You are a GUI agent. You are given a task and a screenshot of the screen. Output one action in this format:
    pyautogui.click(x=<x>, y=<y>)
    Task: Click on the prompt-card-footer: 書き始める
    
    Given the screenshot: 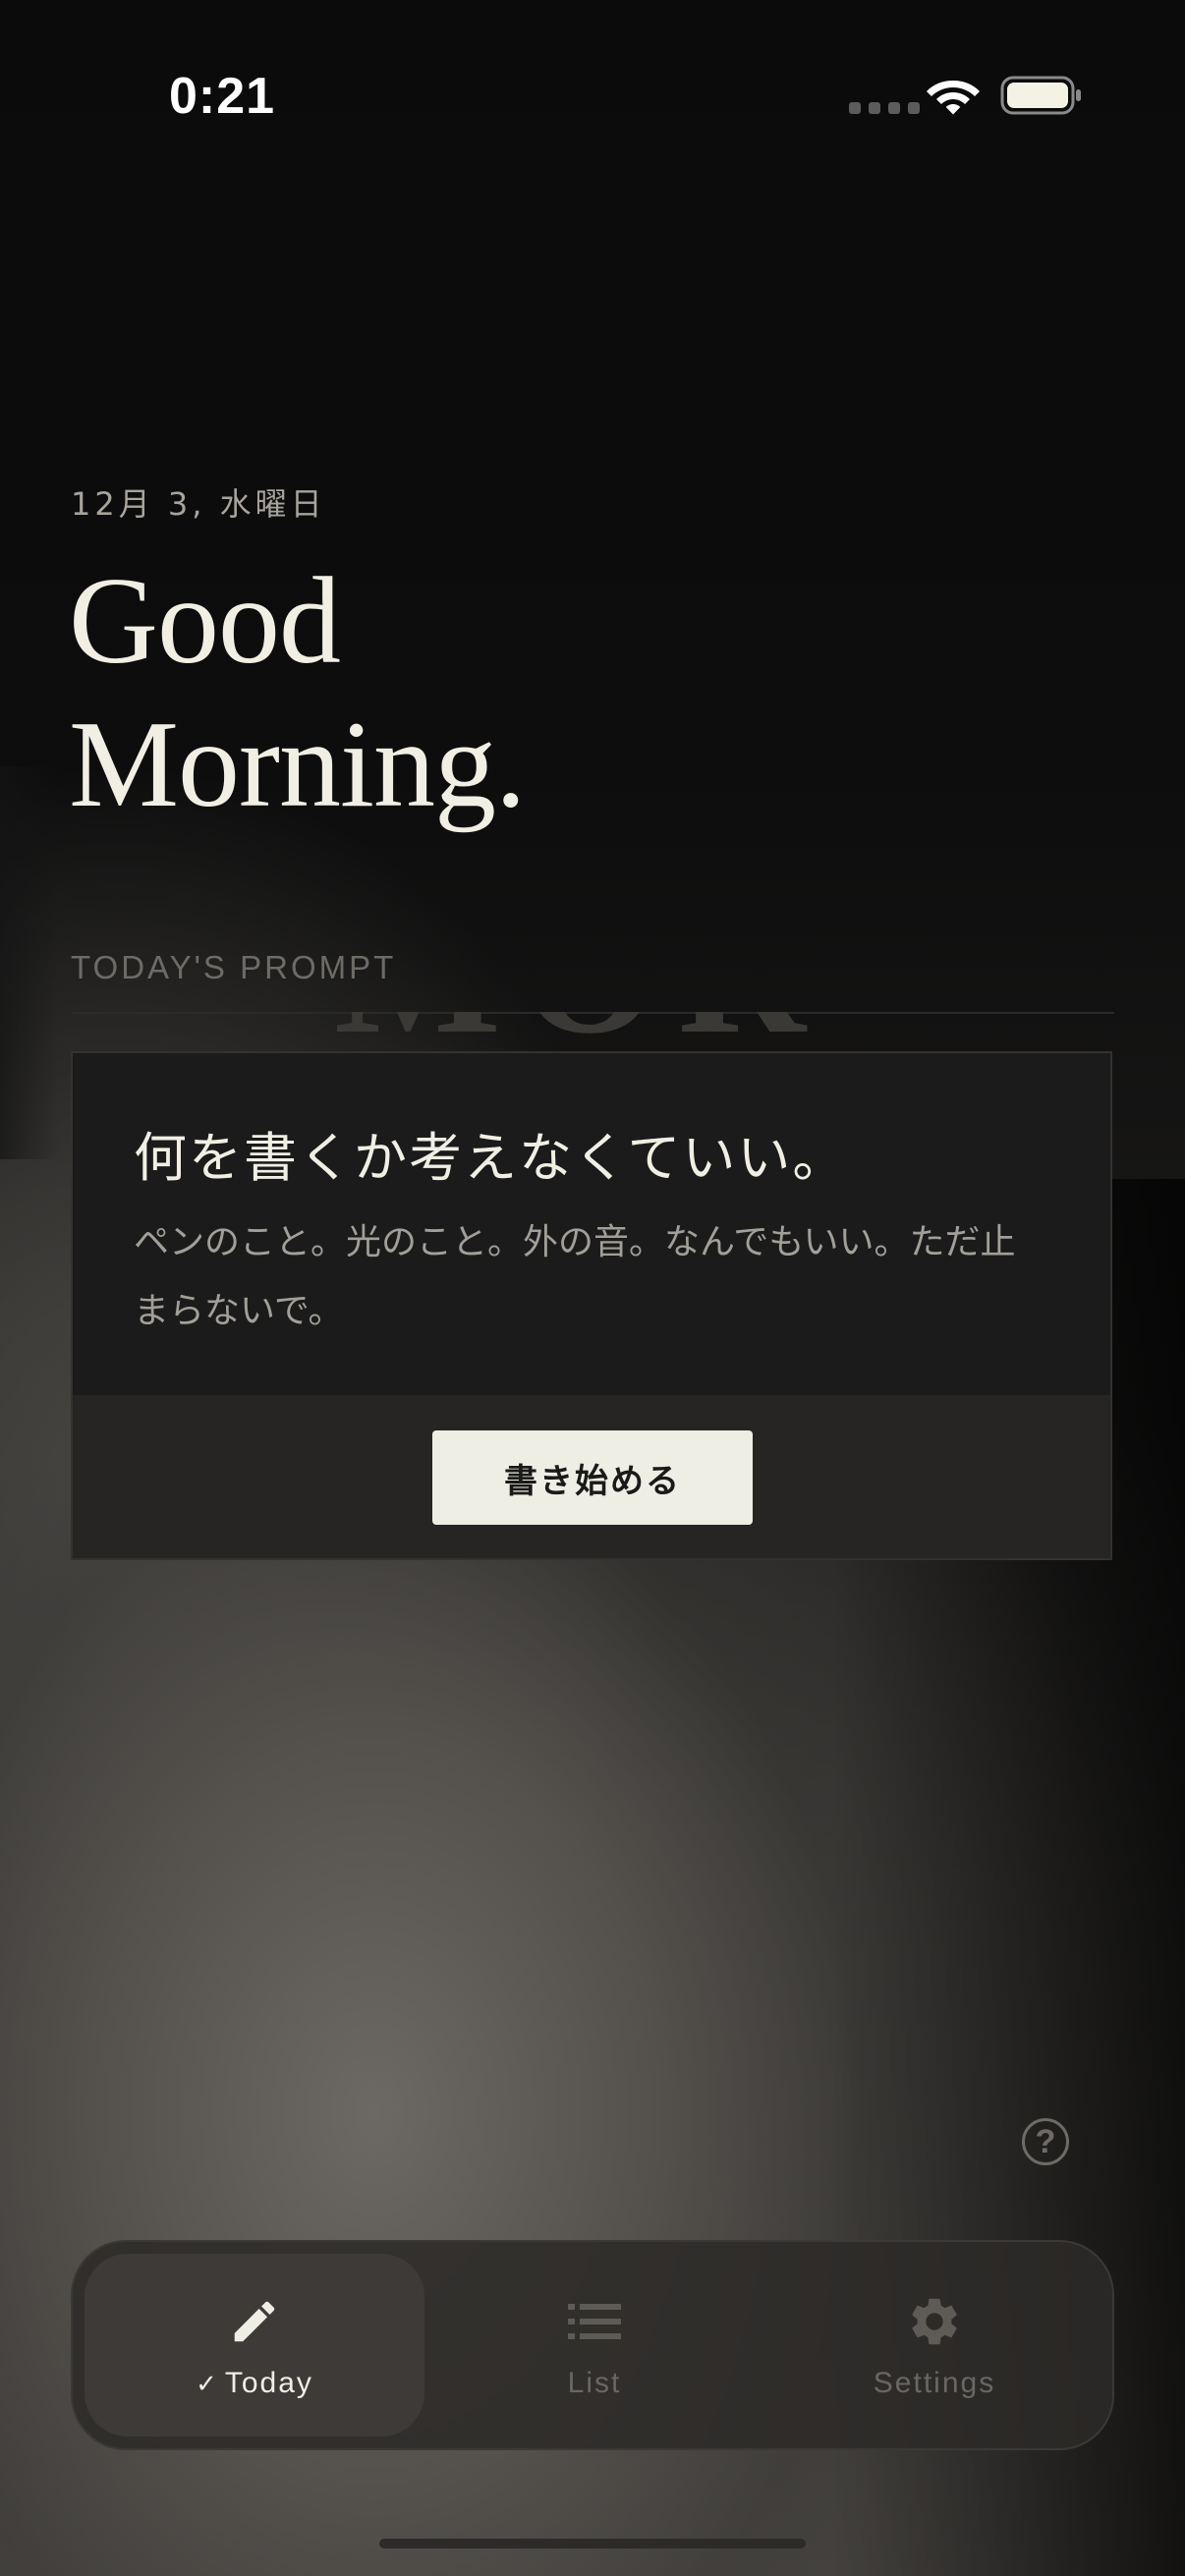 What is the action you would take?
    pyautogui.click(x=592, y=1476)
    